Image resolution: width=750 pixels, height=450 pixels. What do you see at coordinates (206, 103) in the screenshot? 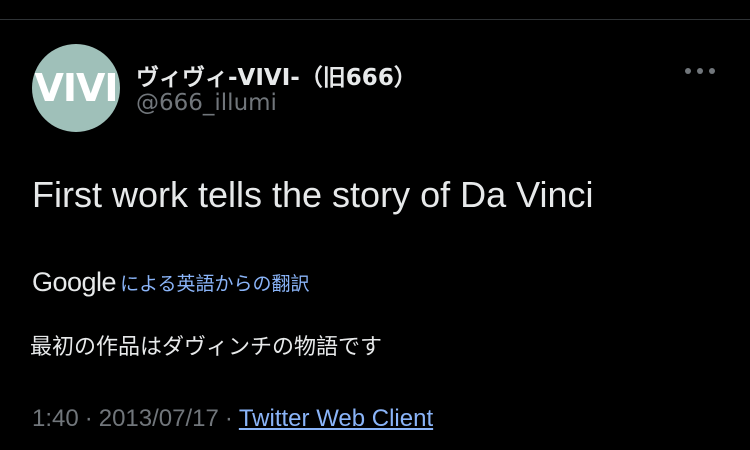
I see `author-handle: @666_illumi` at bounding box center [206, 103].